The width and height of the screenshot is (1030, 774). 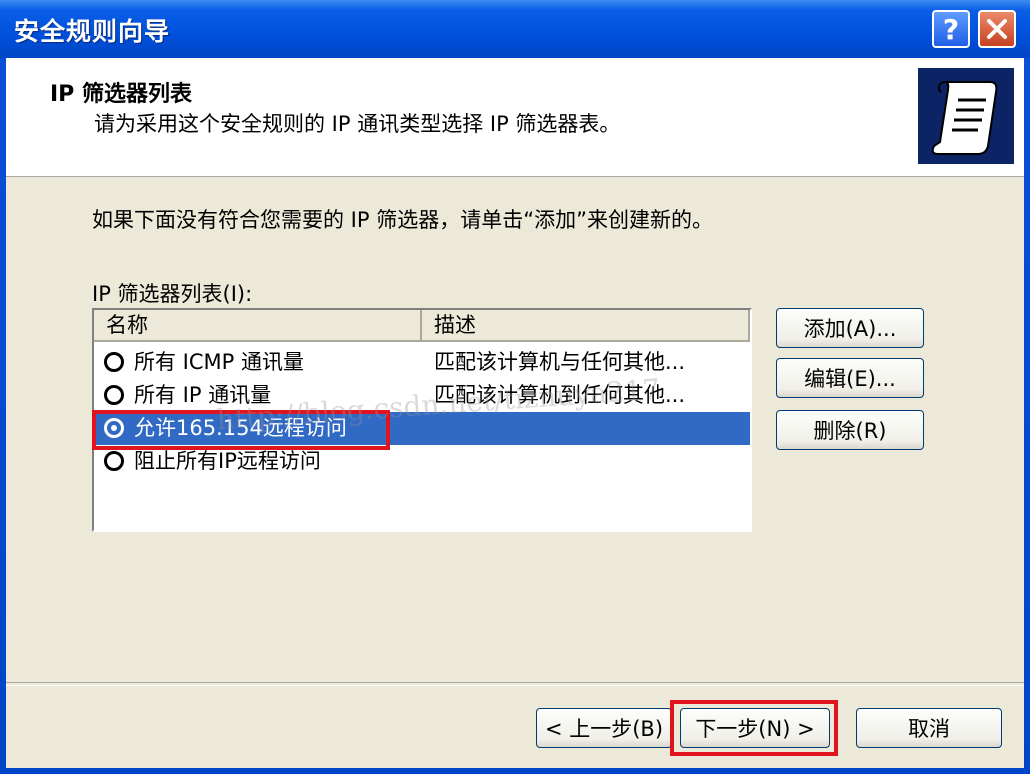 What do you see at coordinates (515, 29) in the screenshot?
I see `title-bar: 安全规则向导 ?` at bounding box center [515, 29].